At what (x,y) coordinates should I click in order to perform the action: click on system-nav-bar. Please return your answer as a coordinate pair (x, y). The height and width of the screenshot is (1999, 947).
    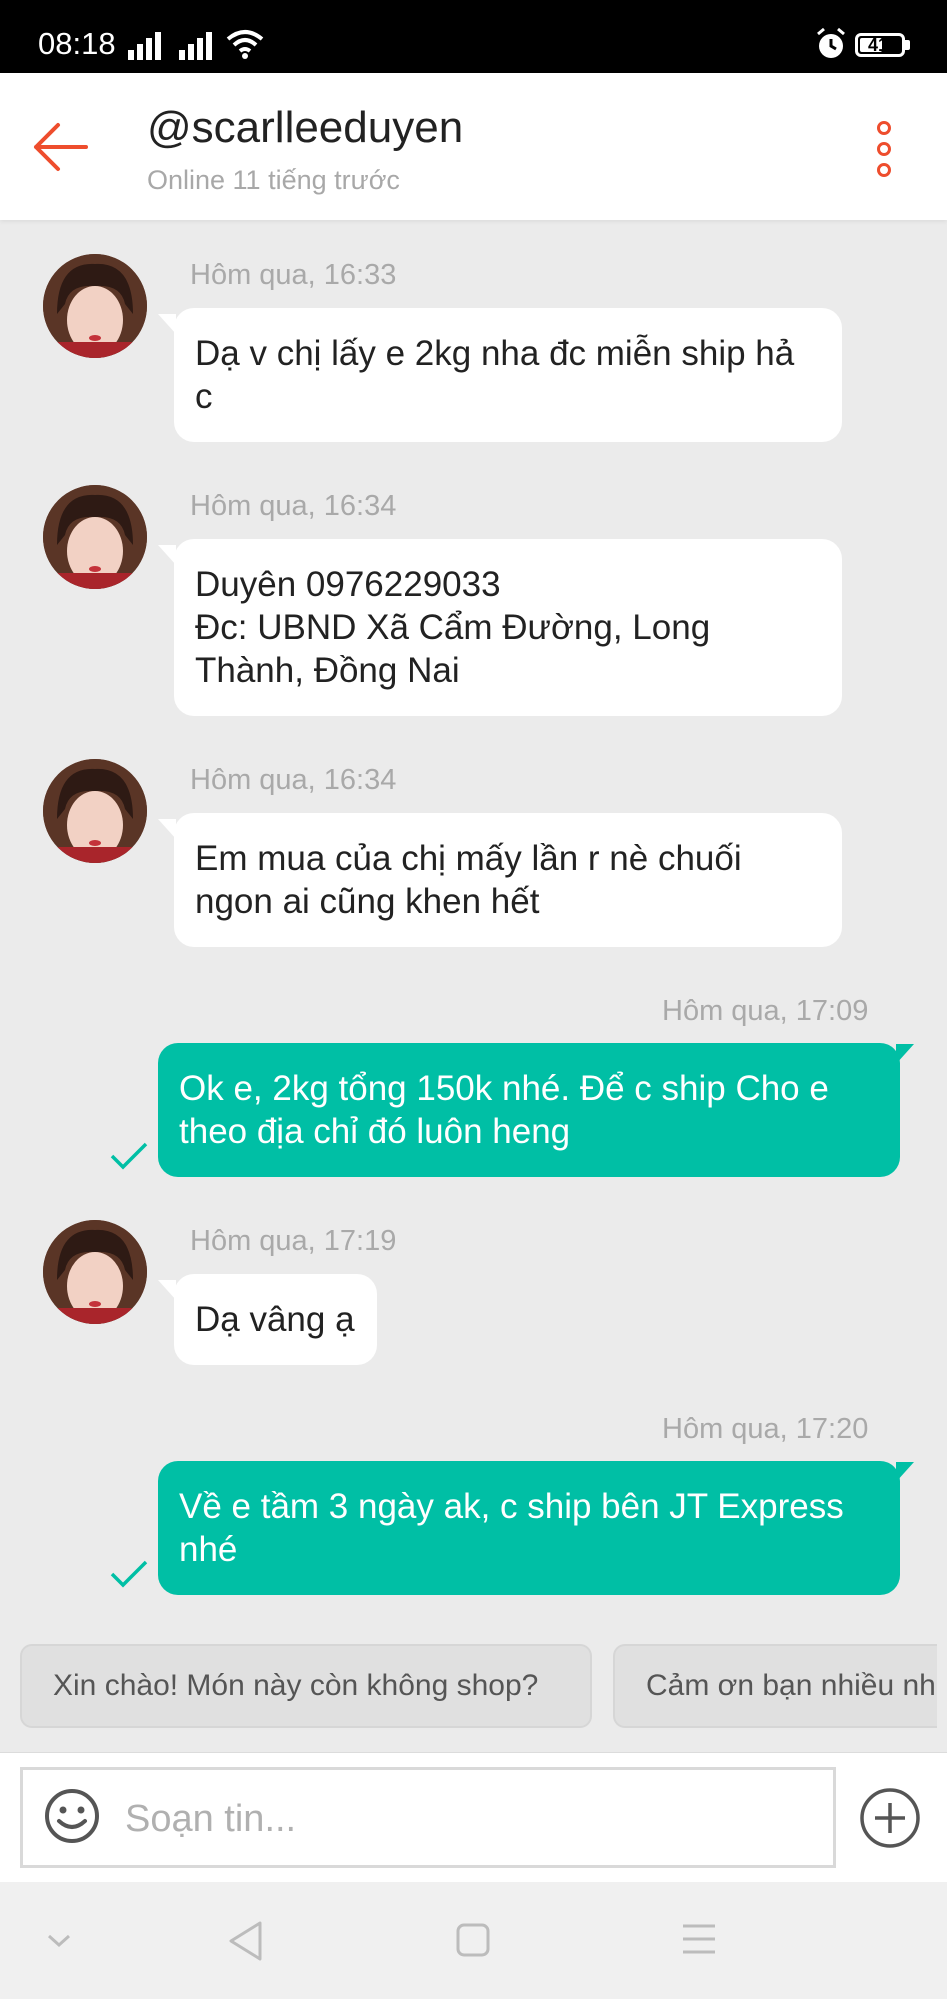
    Looking at the image, I should click on (473, 1940).